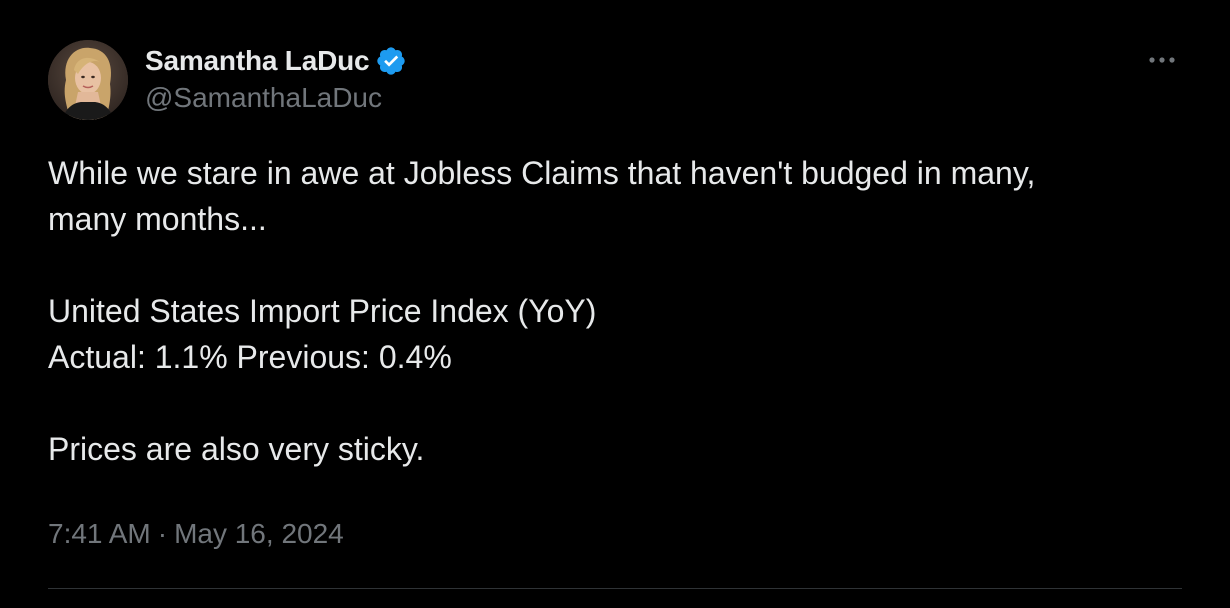 This screenshot has width=1230, height=608. I want to click on author-handle: @SamanthaLaDuc, so click(263, 98).